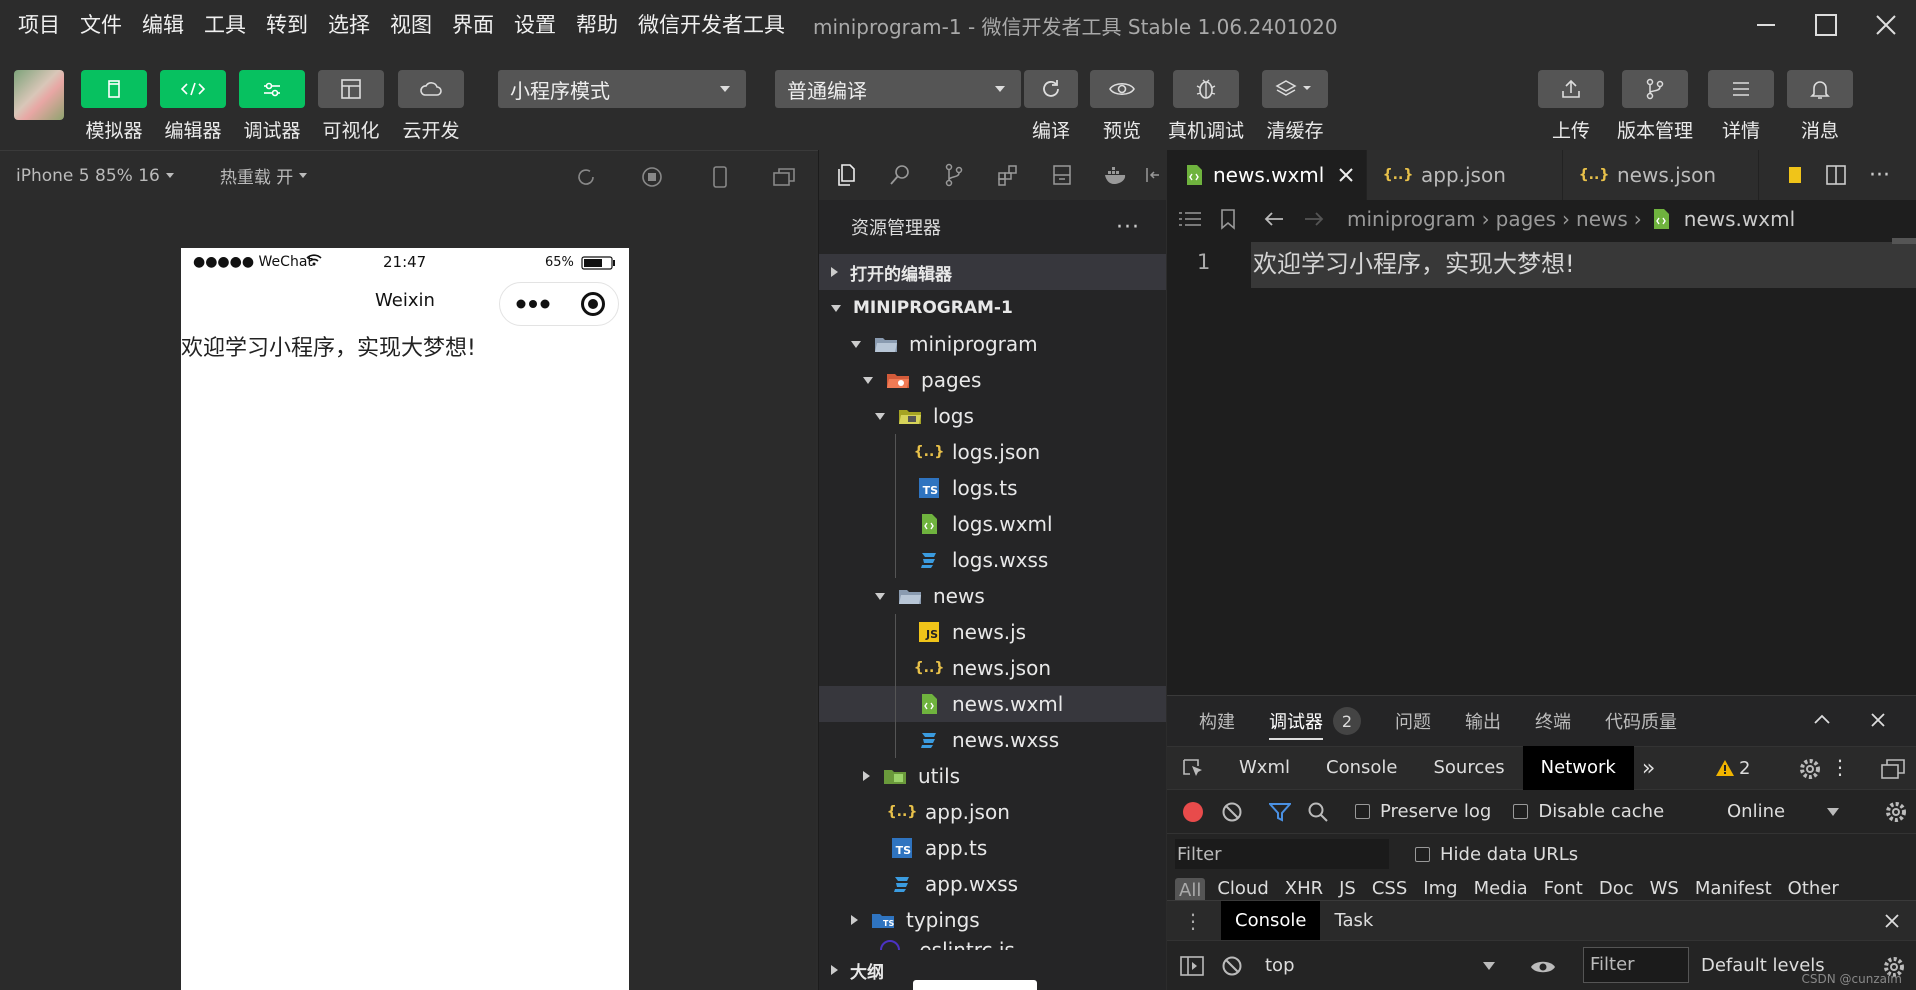  Describe the element at coordinates (1193, 921) in the screenshot. I see `drawer-menu-icon: ⋮` at that location.